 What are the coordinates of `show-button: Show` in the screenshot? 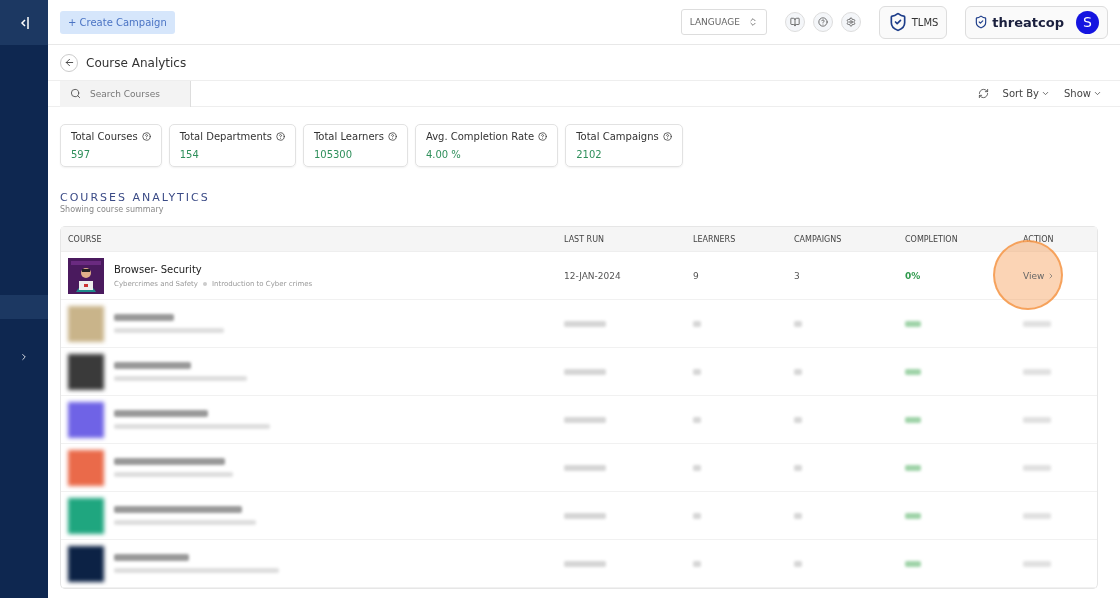 It's located at (1083, 93).